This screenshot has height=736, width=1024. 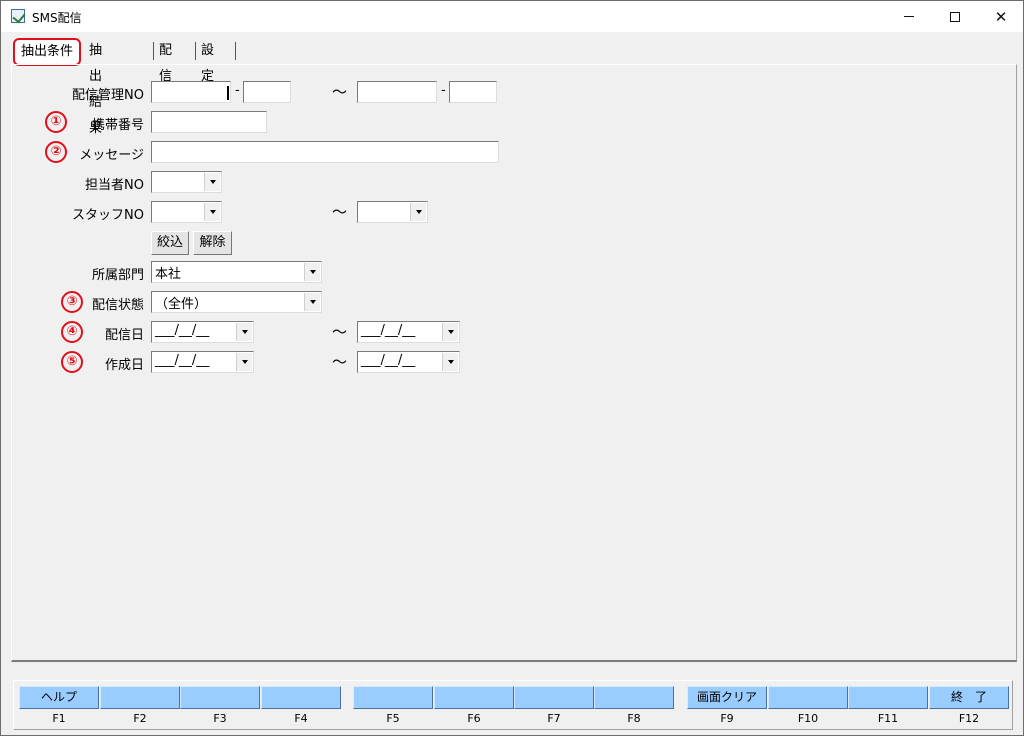 I want to click on f2-button, so click(x=140, y=697).